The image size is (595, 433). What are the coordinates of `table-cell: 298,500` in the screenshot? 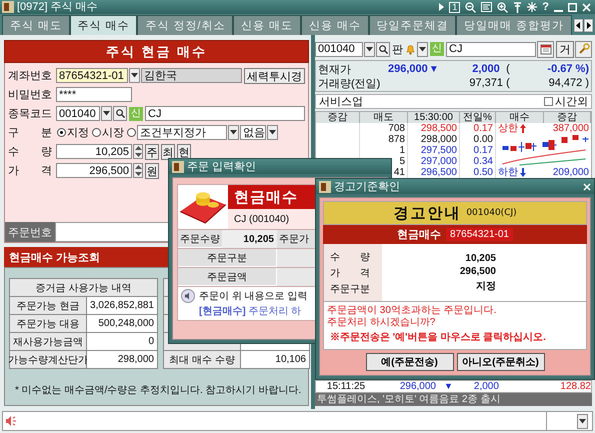 It's located at (434, 128).